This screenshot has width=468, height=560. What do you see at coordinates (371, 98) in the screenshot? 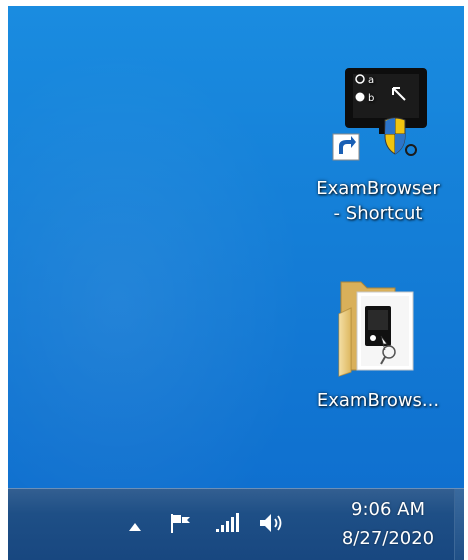
I see `svg-text: b` at bounding box center [371, 98].